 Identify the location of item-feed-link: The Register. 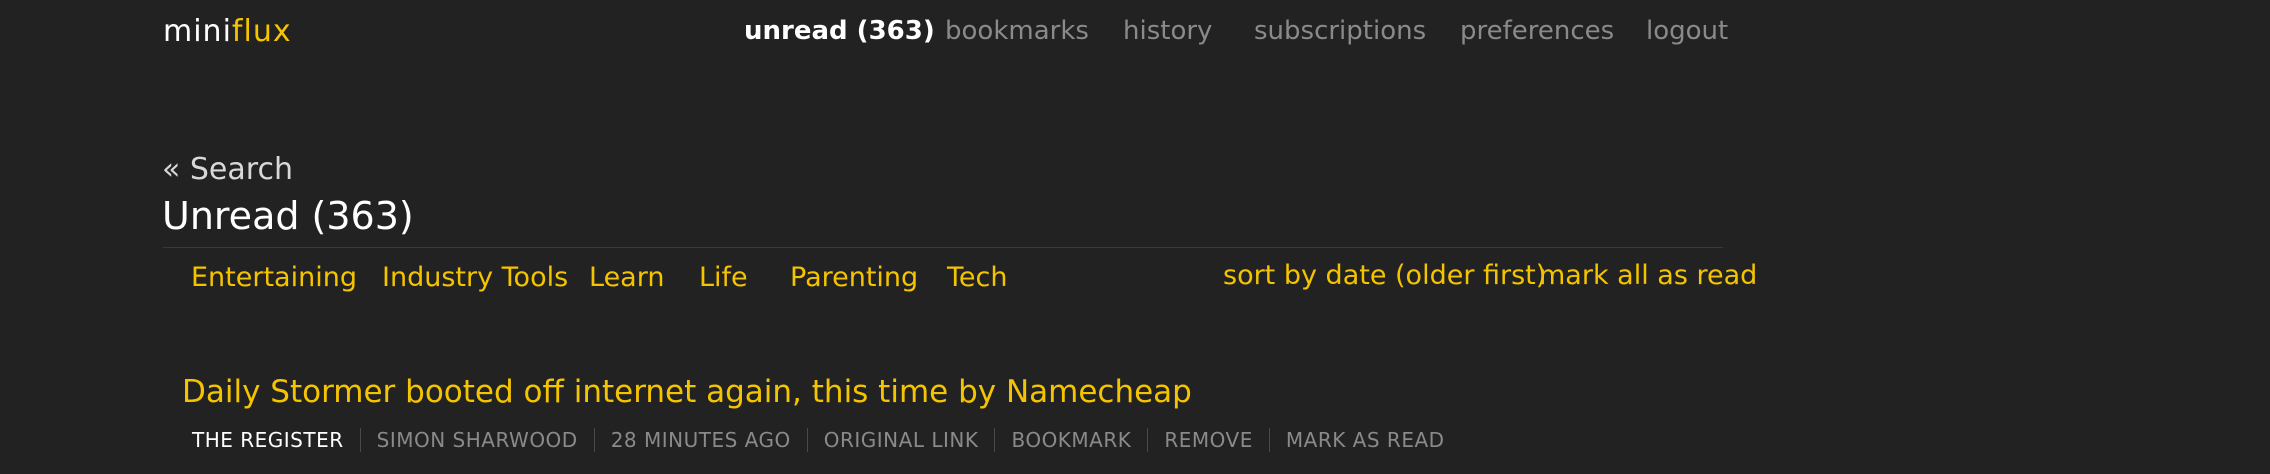
(276, 440).